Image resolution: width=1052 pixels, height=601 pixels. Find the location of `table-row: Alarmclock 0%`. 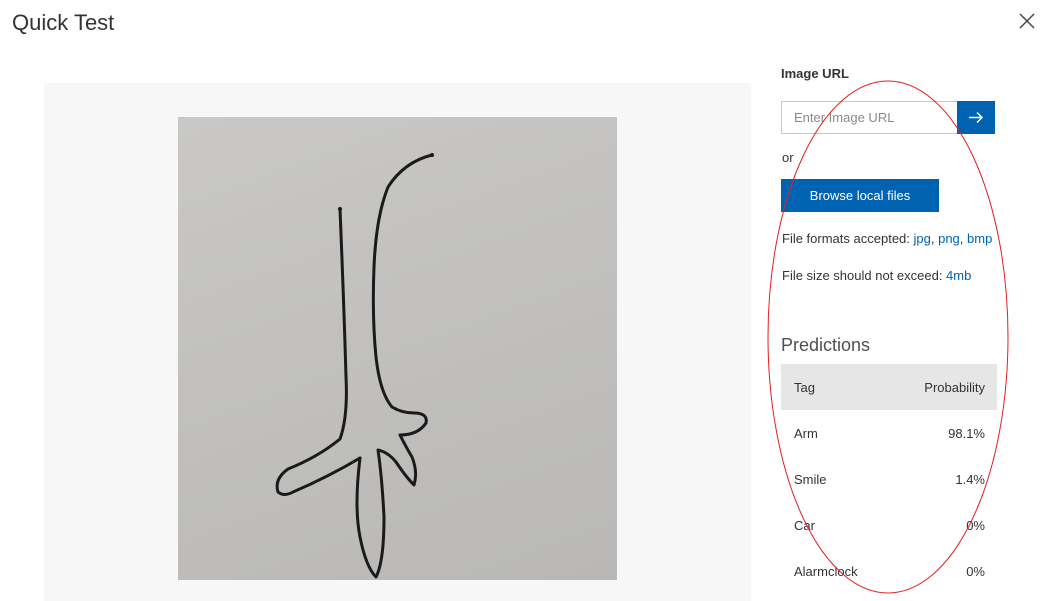

table-row: Alarmclock 0% is located at coordinates (889, 571).